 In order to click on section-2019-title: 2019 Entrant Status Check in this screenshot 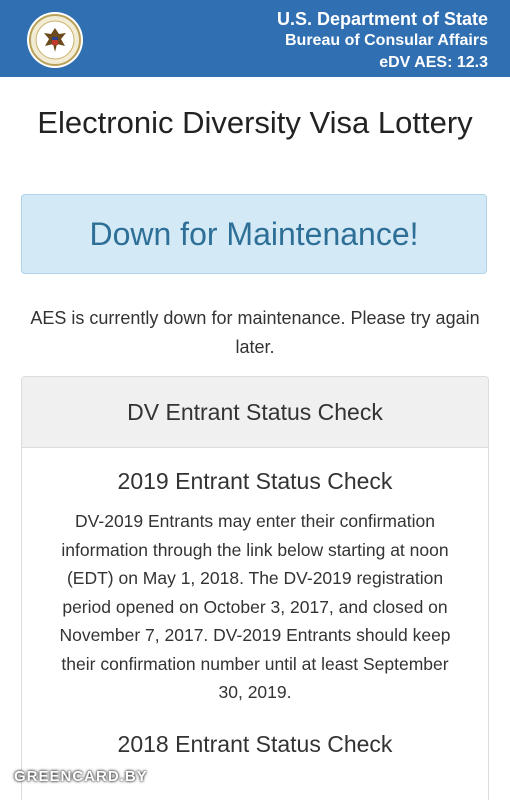, I will do `click(255, 481)`.